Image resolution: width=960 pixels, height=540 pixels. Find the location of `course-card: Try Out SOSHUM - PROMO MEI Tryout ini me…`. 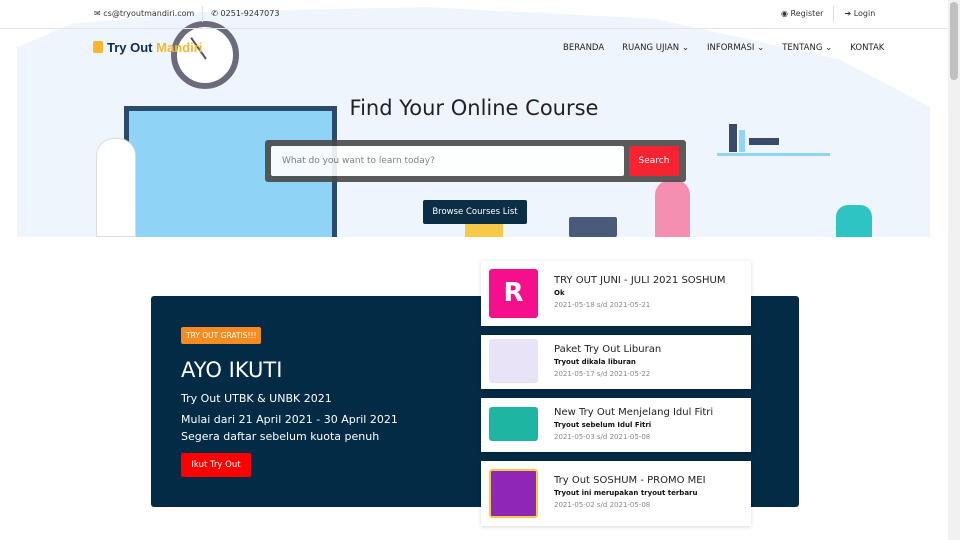

course-card: Try Out SOSHUM - PROMO MEI Tryout ini me… is located at coordinates (616, 493).